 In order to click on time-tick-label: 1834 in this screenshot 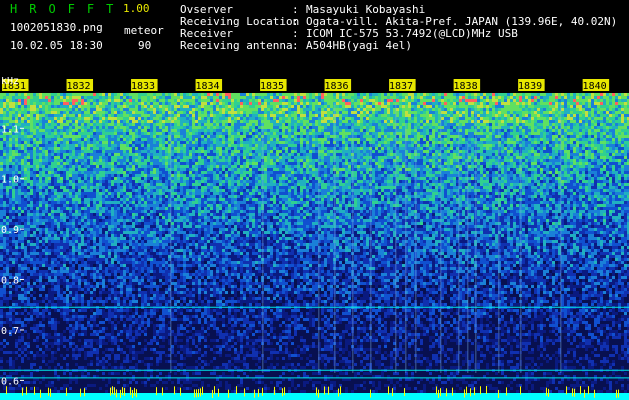, I will do `click(207, 86)`.